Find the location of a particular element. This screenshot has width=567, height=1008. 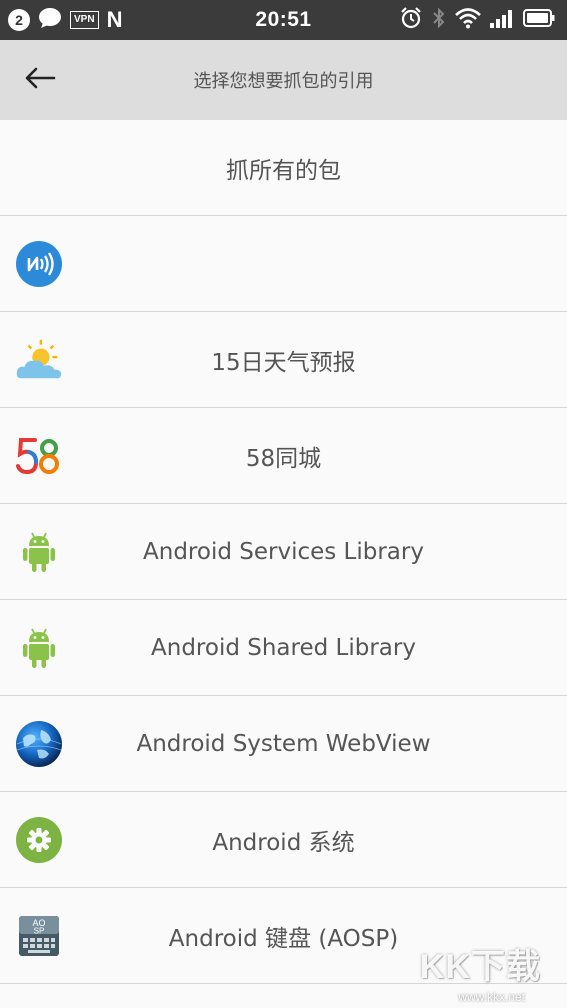

list-item-label: 58同城 is located at coordinates (283, 458).